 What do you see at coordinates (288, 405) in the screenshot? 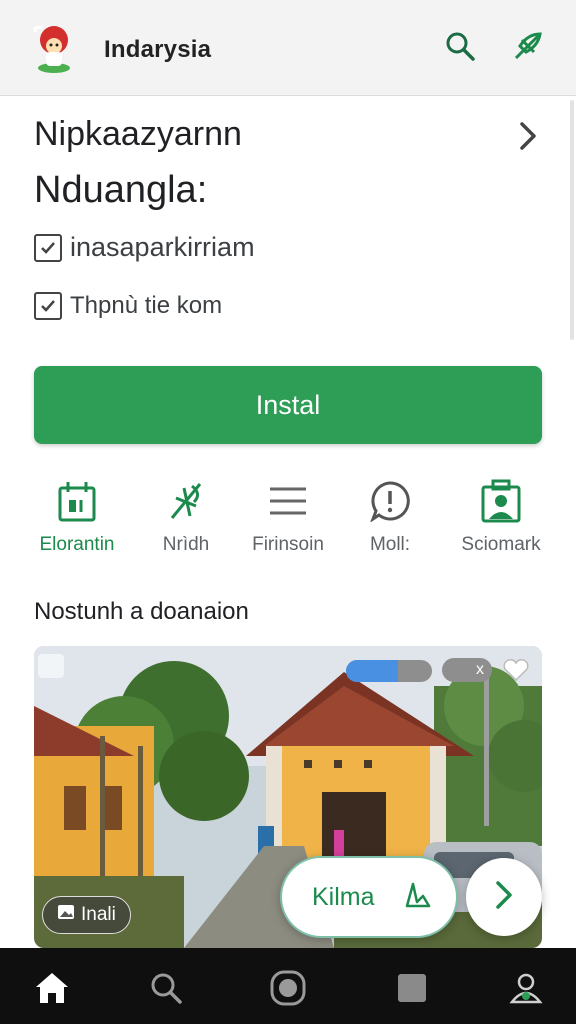
I see `install-button: Instal` at bounding box center [288, 405].